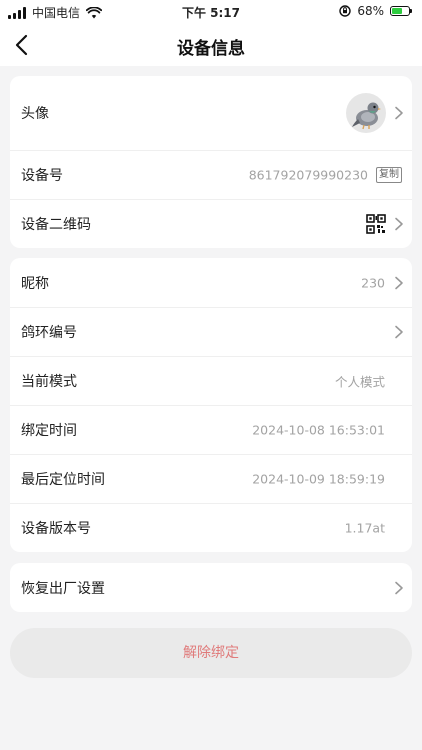 The width and height of the screenshot is (422, 750). What do you see at coordinates (49, 431) in the screenshot?
I see `bind-time-label: 绑定时间` at bounding box center [49, 431].